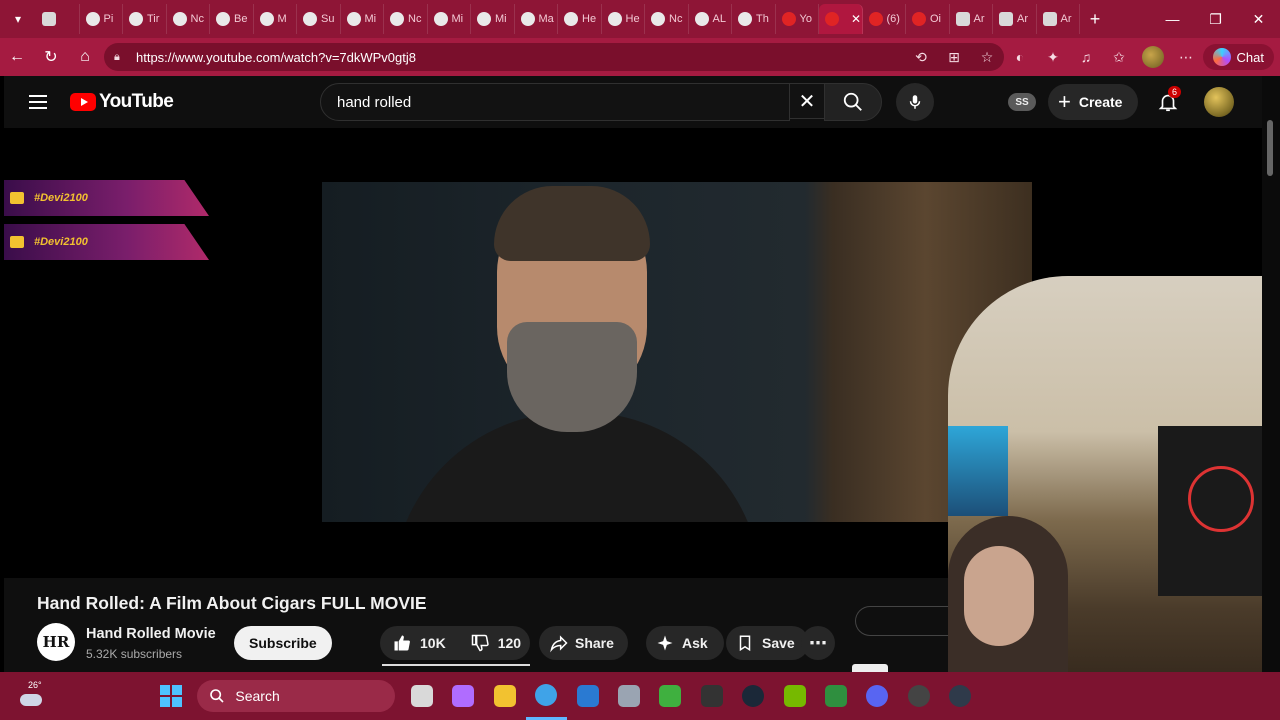  What do you see at coordinates (1095, 19) in the screenshot?
I see `new-tab-button: +` at bounding box center [1095, 19].